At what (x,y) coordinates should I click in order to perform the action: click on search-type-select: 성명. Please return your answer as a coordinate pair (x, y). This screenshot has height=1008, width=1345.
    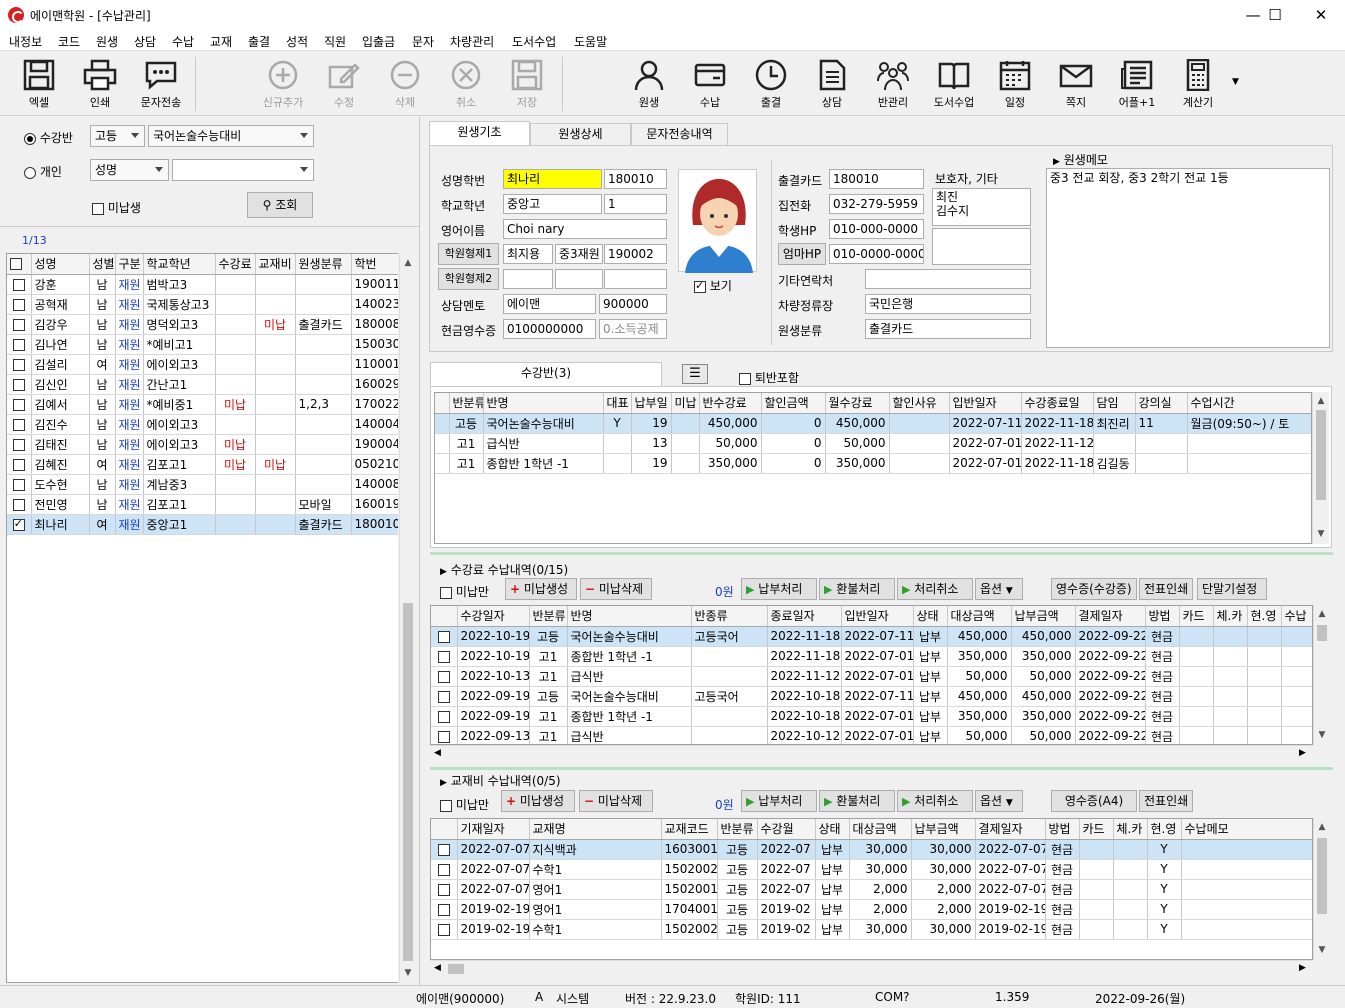
    Looking at the image, I should click on (129, 170).